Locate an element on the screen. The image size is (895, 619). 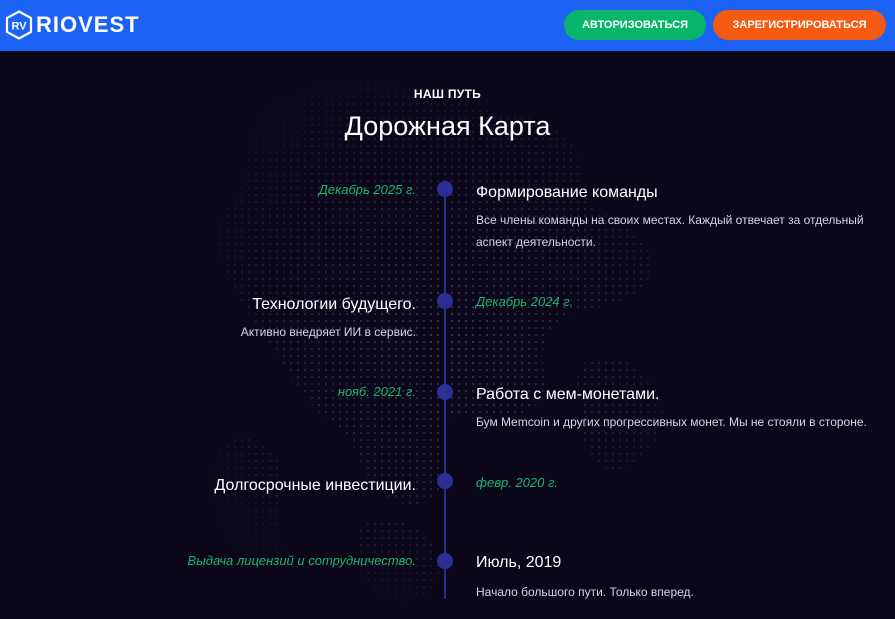
timeline-title: Работа с мем-монетами. is located at coordinates (568, 394).